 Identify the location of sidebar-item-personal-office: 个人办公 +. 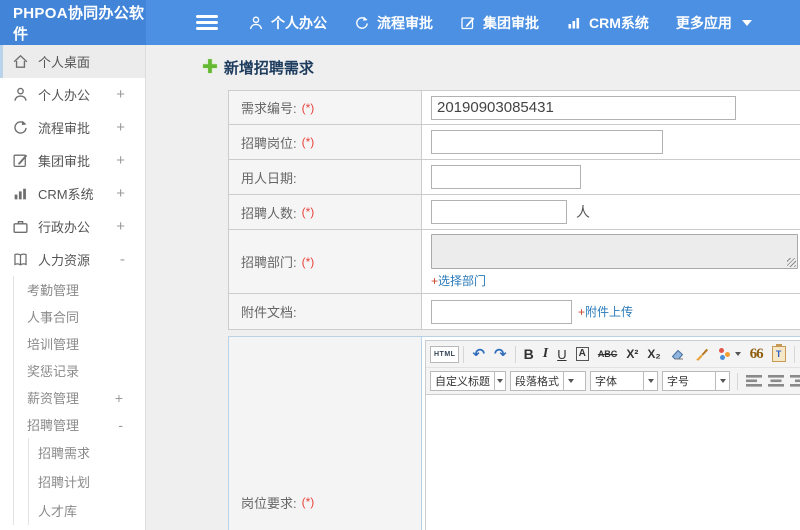
(72, 94).